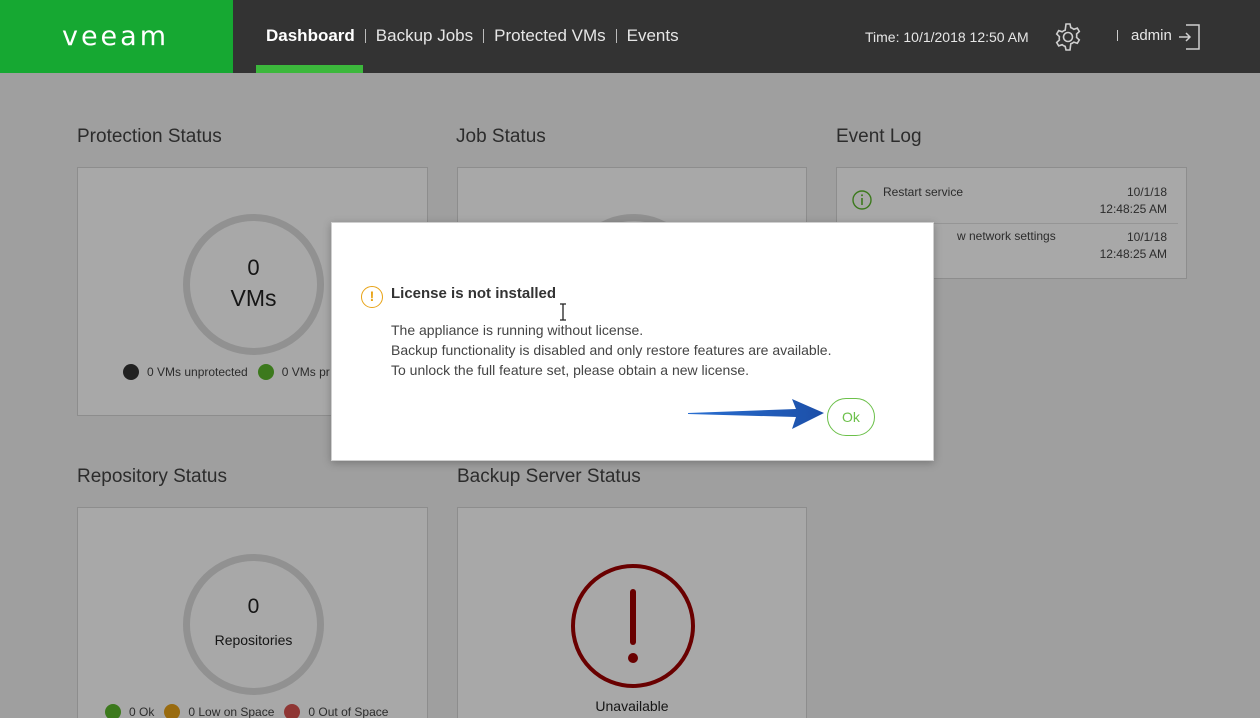  Describe the element at coordinates (1117, 35) in the screenshot. I see `header-separator` at that location.